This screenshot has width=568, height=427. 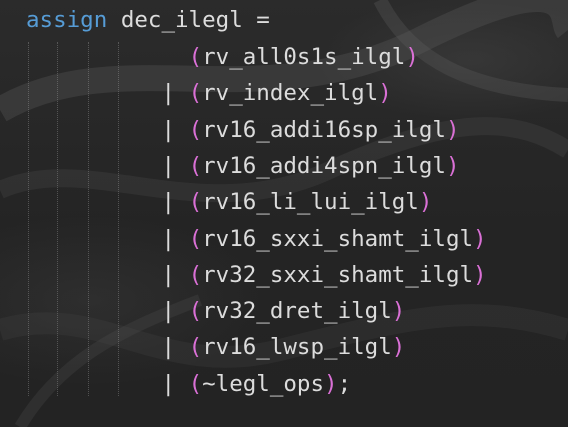 What do you see at coordinates (290, 93) in the screenshot?
I see `signal-identifier: rv_index_ilgl` at bounding box center [290, 93].